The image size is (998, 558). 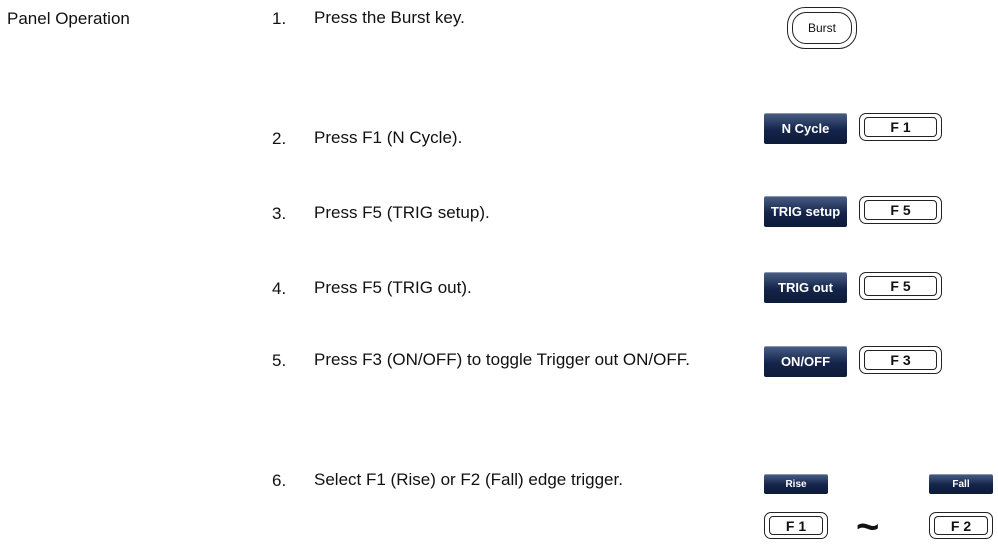 I want to click on step-5-number: 5., so click(x=279, y=360).